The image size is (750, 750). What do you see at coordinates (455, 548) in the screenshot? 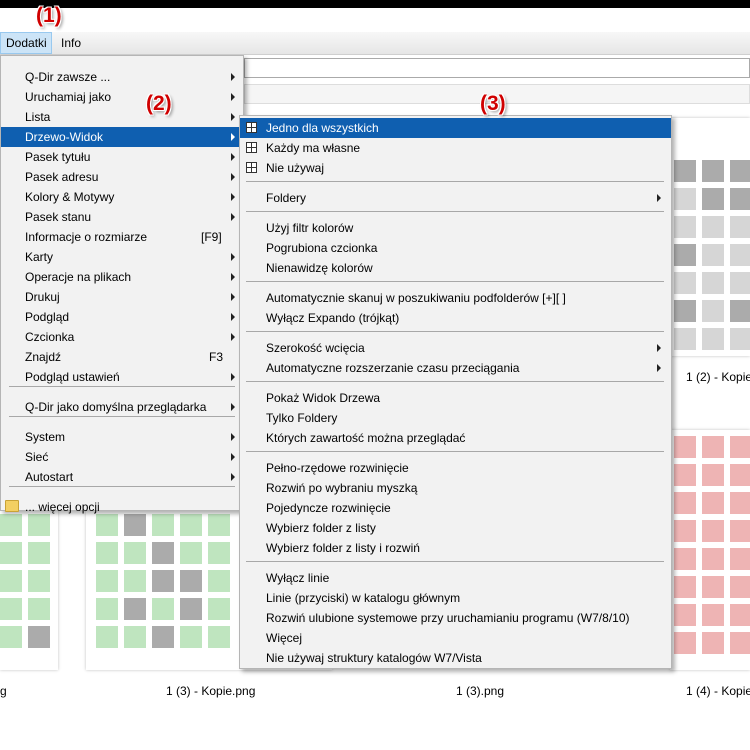
I see `drzewo-widok-item-18: Wybierz folder z listy i rozwiń` at bounding box center [455, 548].